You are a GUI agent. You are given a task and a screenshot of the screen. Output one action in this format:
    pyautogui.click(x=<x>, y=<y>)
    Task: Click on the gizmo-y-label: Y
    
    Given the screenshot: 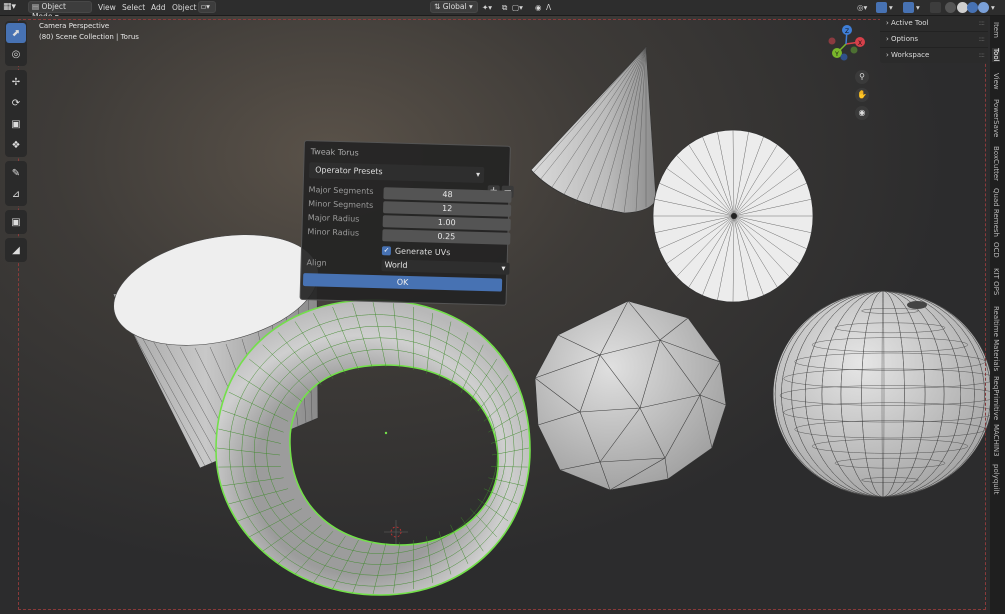 What is the action you would take?
    pyautogui.click(x=836, y=54)
    